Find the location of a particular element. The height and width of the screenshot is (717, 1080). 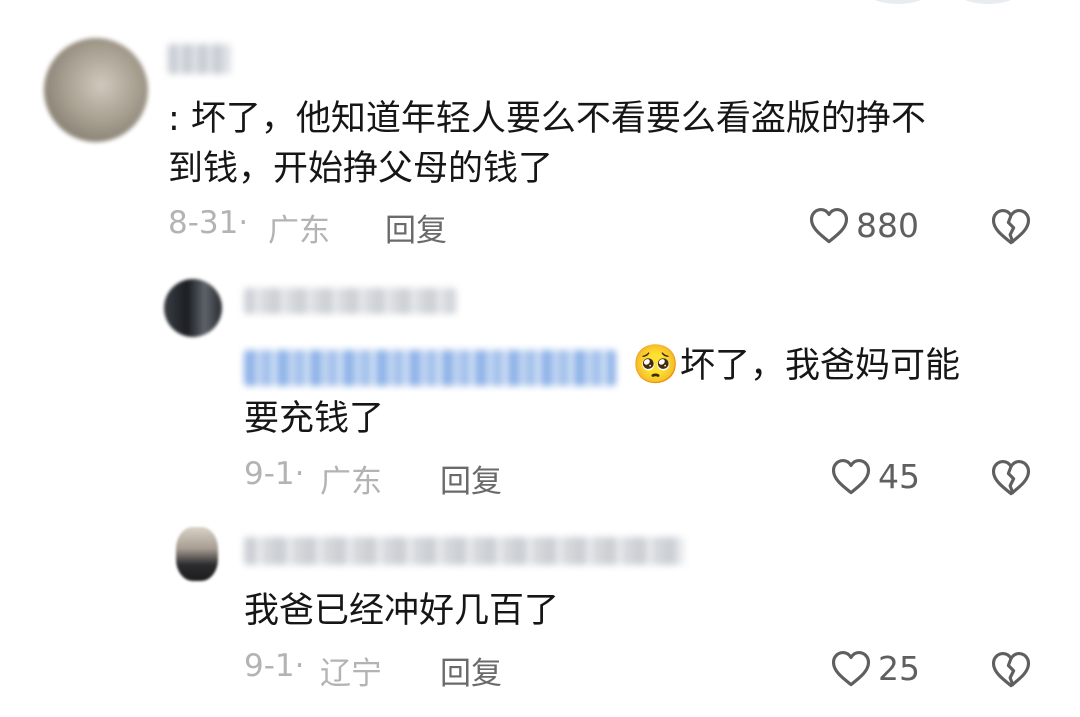

reply-text-line: 坏了，我爸妈可能 is located at coordinates (820, 366).